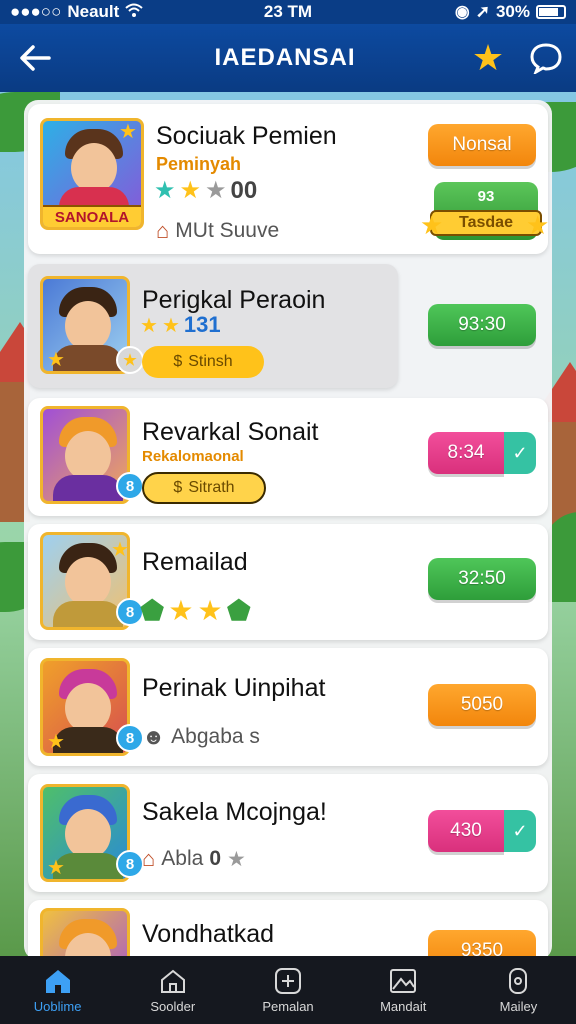 The width and height of the screenshot is (576, 1024). Describe the element at coordinates (462, 11) in the screenshot. I see `alarm-icon: ◉` at that location.